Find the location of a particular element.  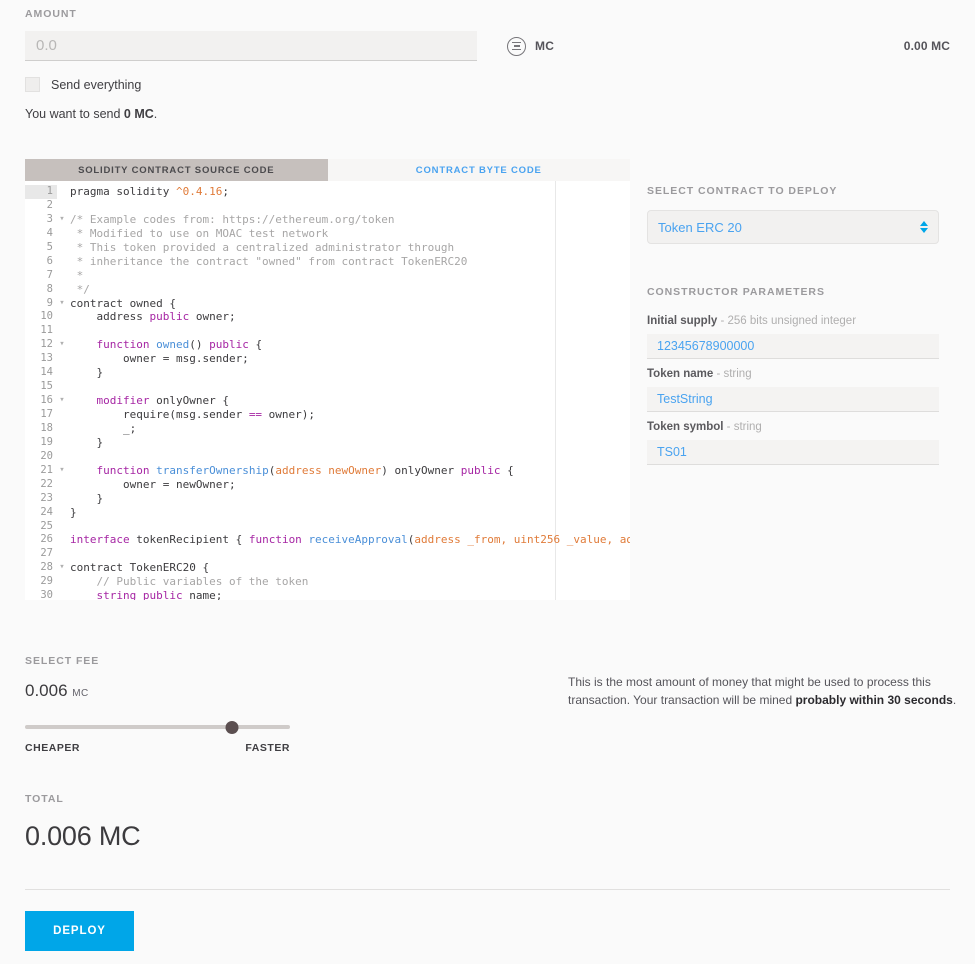

fee-faster-label: FASTER is located at coordinates (267, 748).